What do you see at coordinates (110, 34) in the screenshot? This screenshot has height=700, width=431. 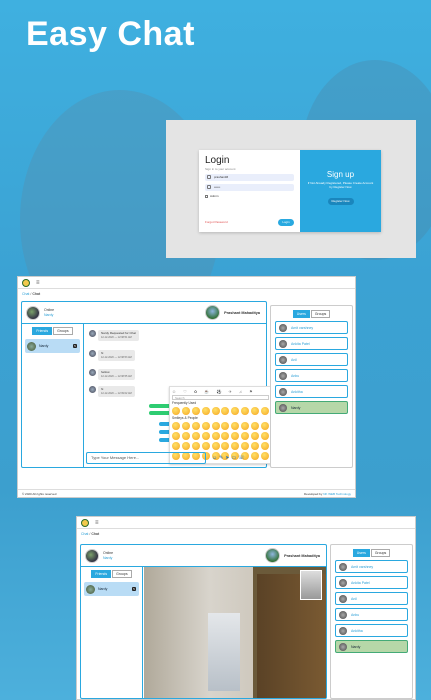 I see `page-title: Easy Chat` at bounding box center [110, 34].